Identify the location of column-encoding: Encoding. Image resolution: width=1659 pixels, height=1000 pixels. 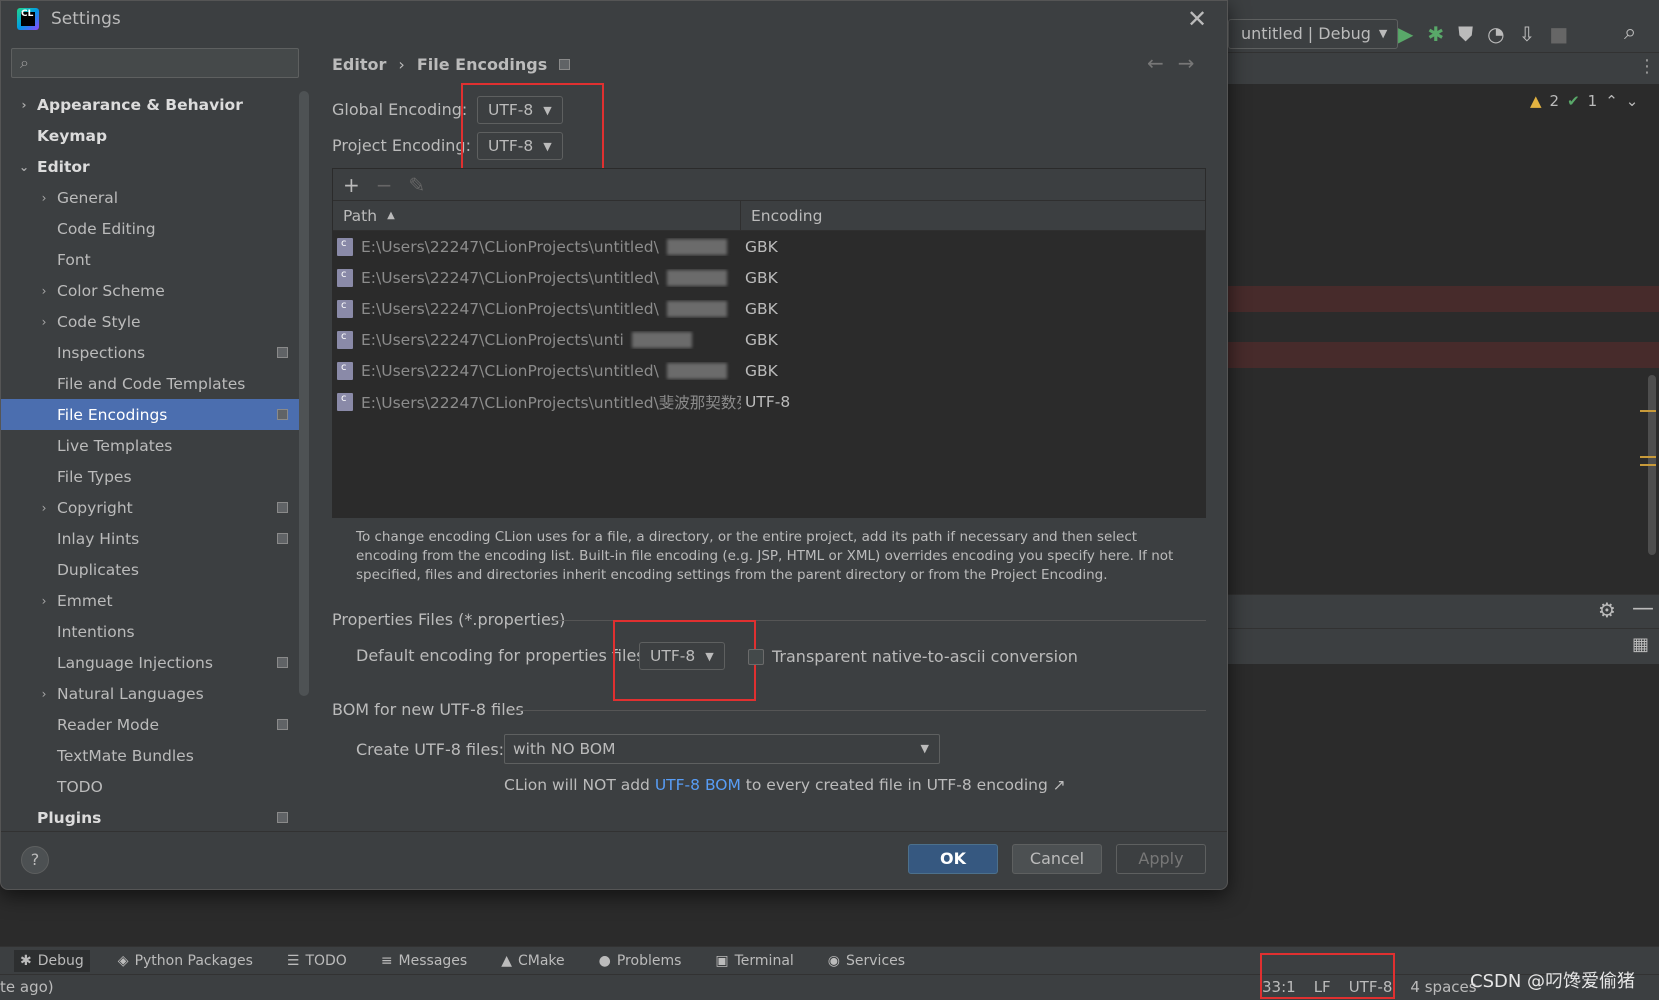
(781, 215).